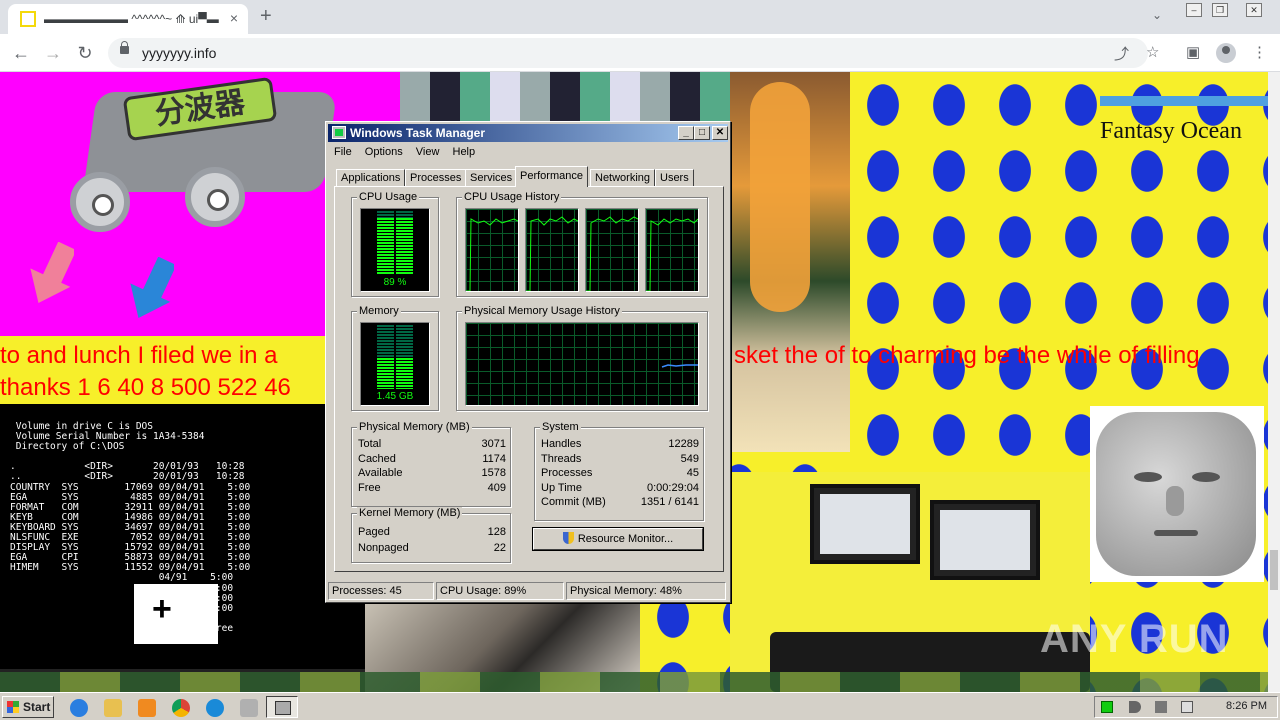 The image size is (1280, 720). What do you see at coordinates (1254, 10) in the screenshot?
I see `window-close-icon: ✕` at bounding box center [1254, 10].